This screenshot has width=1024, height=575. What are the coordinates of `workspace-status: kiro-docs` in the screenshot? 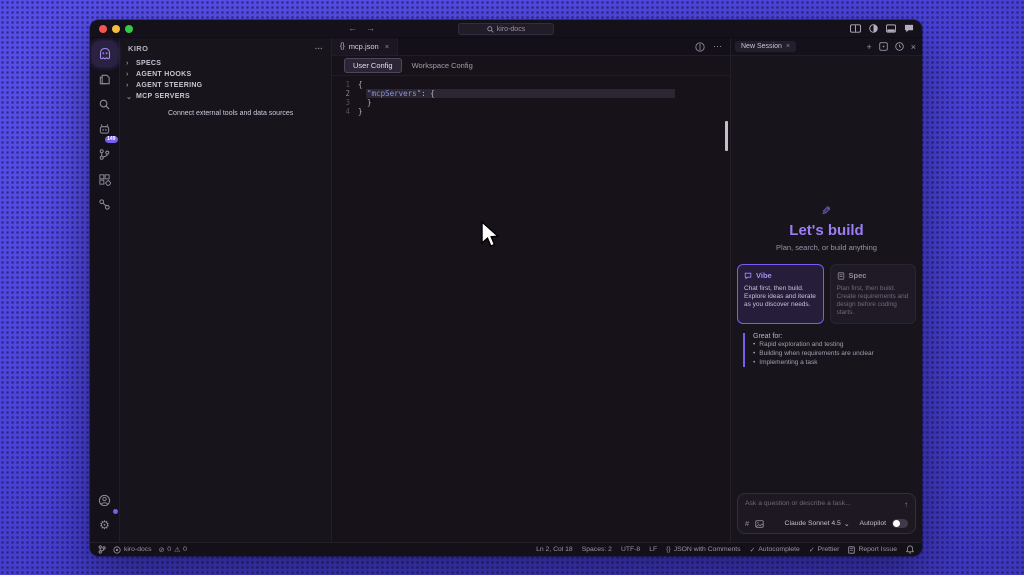 It's located at (132, 549).